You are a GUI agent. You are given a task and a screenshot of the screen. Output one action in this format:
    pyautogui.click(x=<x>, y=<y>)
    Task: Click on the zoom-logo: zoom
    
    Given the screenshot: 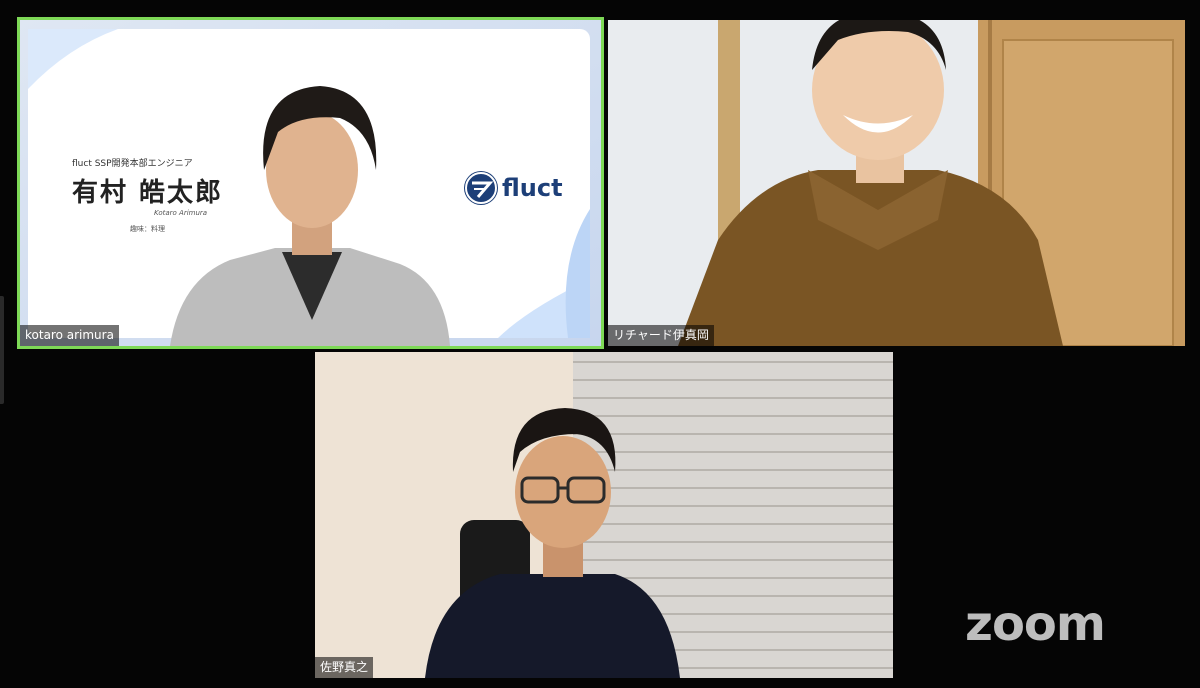 What is the action you would take?
    pyautogui.click(x=1035, y=624)
    